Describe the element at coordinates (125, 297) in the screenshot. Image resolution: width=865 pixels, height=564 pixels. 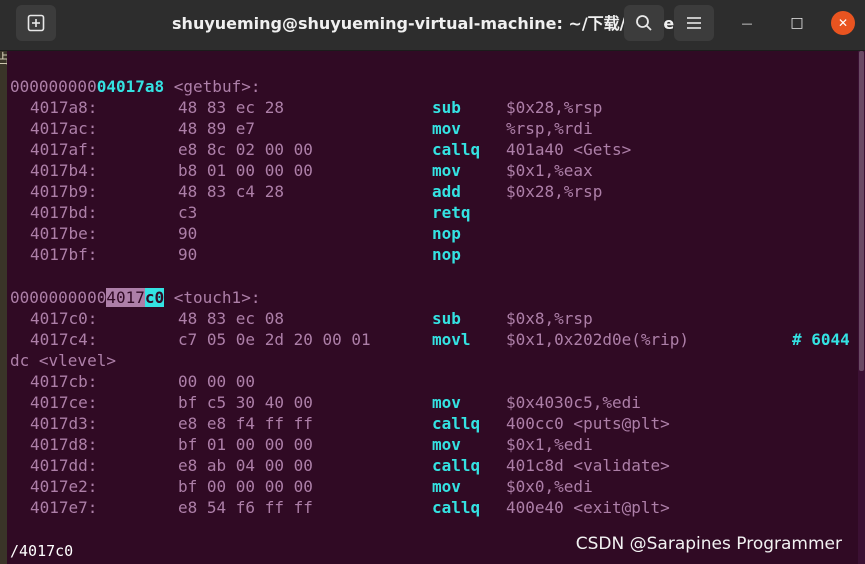
I see `search-match-highlight: 4017` at that location.